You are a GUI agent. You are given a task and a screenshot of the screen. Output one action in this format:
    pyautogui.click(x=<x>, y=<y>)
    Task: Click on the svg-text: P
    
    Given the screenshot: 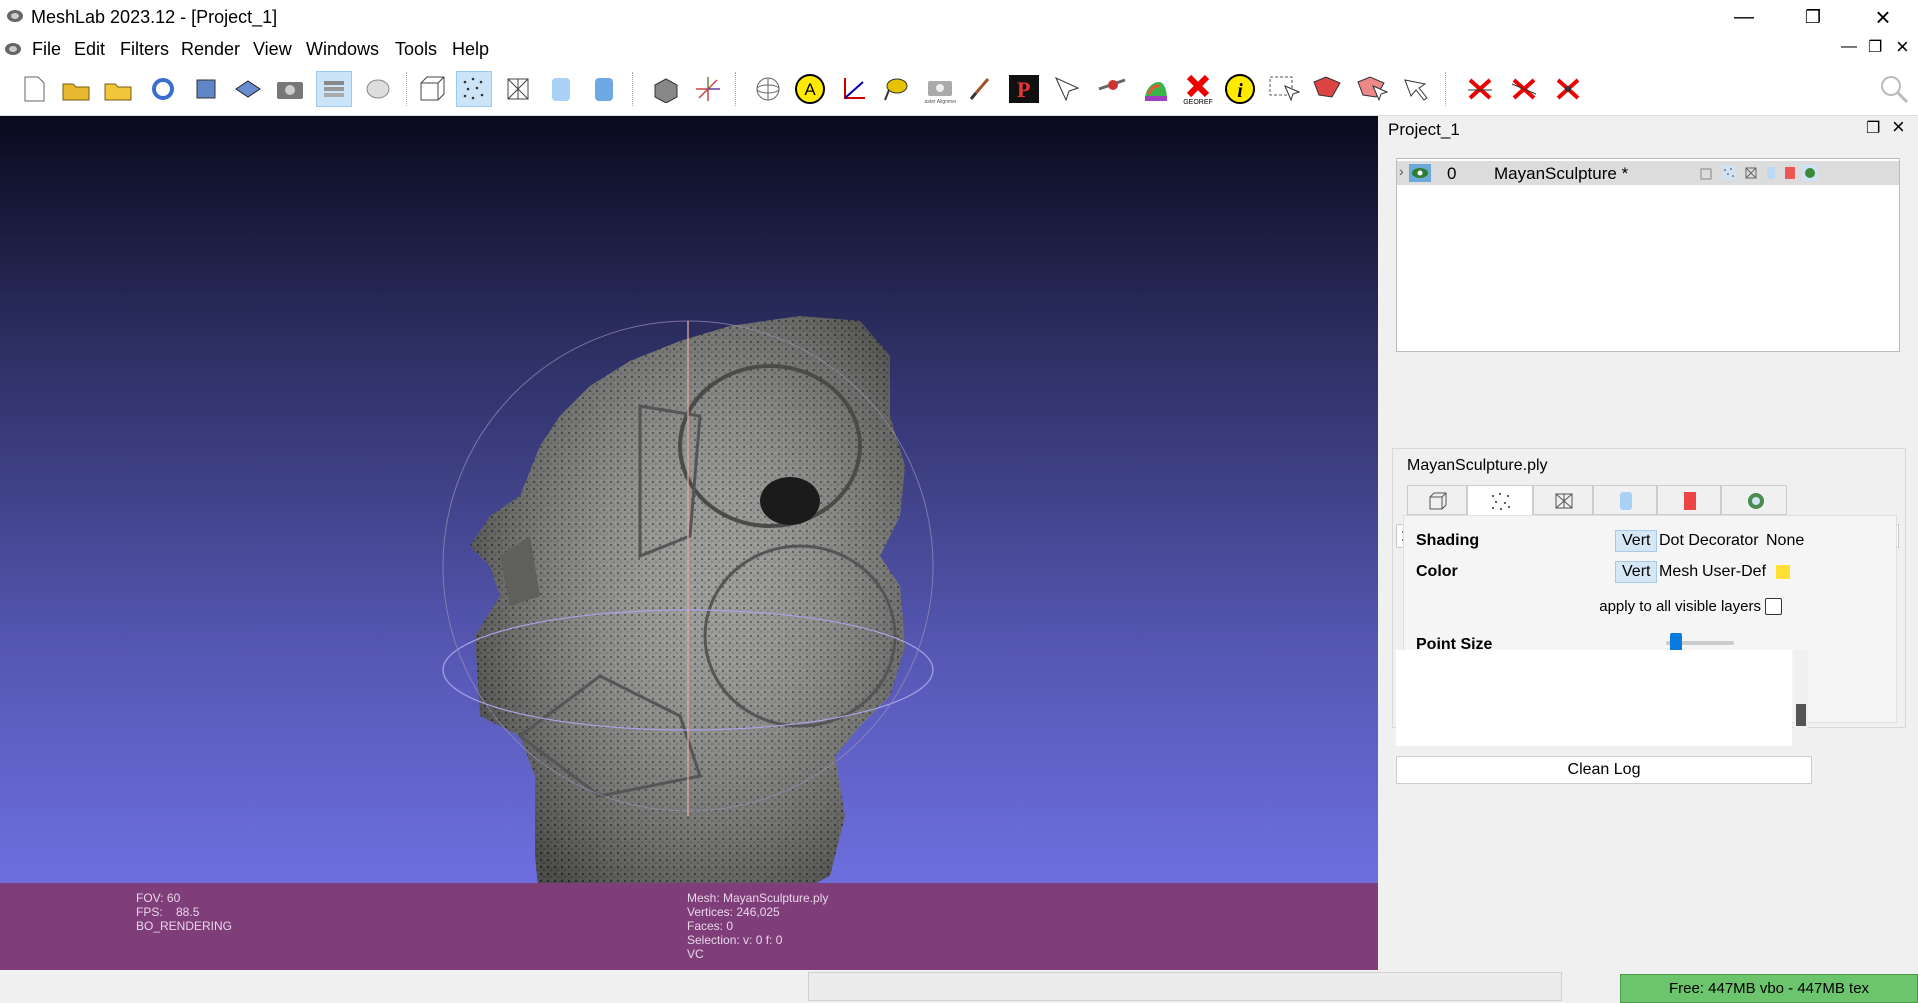 What is the action you would take?
    pyautogui.click(x=1023, y=89)
    